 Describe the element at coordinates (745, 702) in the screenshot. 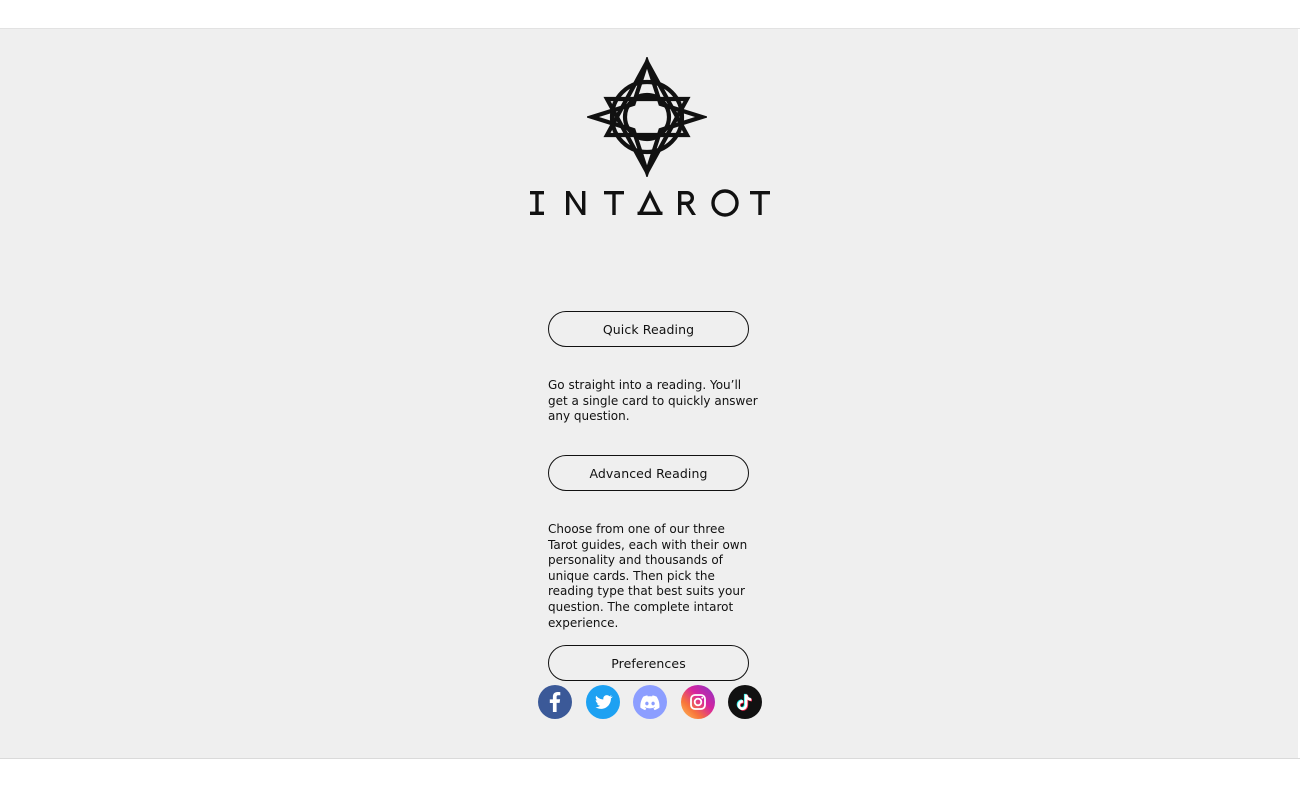

I see `tiktok-icon` at that location.